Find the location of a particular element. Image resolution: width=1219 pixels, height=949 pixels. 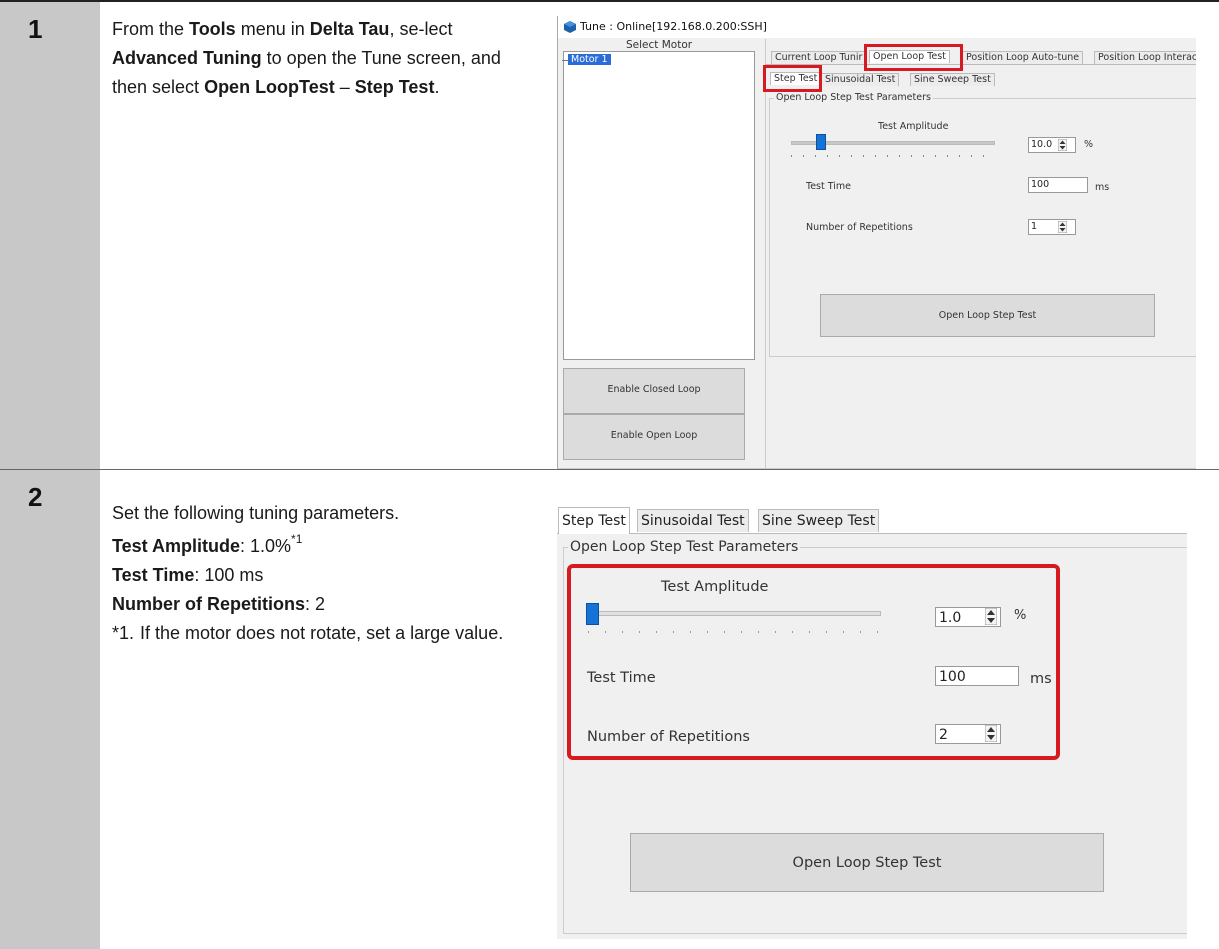

tab-position-loop-auto-tune: Position Loop Auto-tune is located at coordinates (1023, 57).